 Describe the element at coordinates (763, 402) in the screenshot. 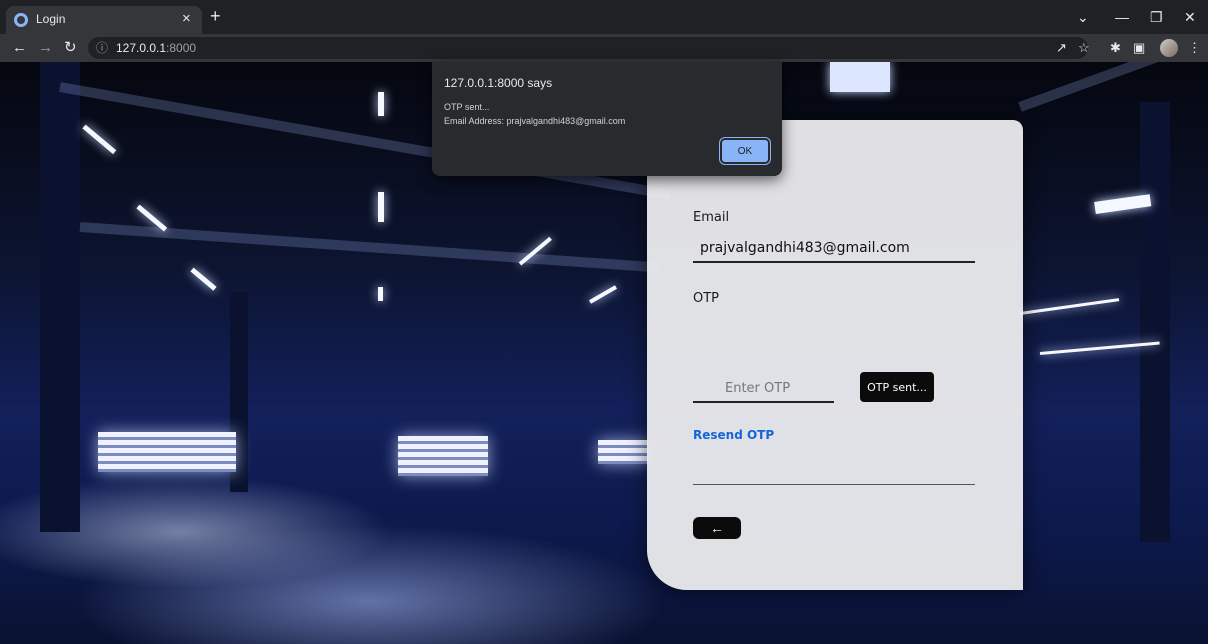

I see `otp-underline` at that location.